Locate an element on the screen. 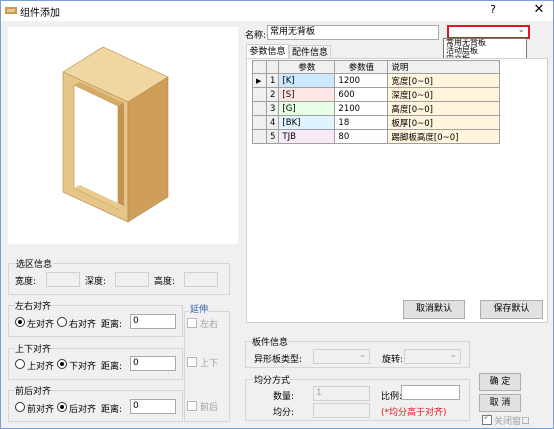 The image size is (554, 429). title-bar: 组件添加 ? ✕ is located at coordinates (277, 11).